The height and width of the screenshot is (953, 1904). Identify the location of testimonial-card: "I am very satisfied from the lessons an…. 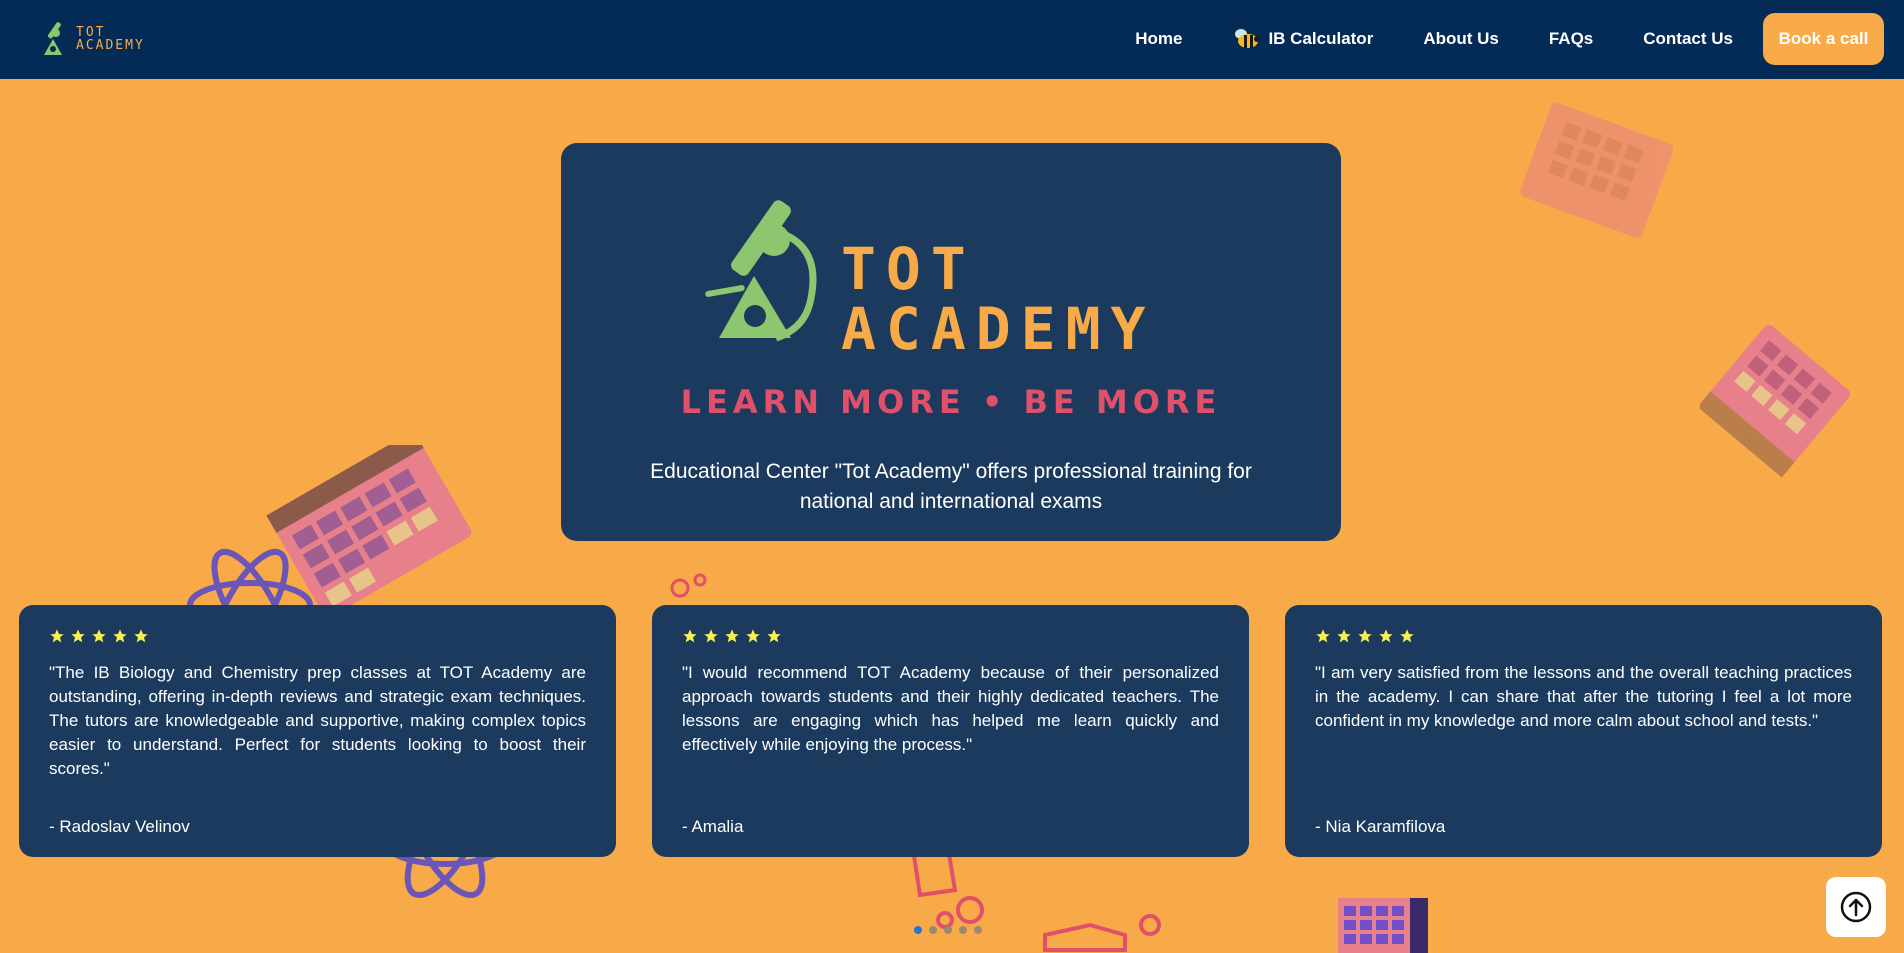
(1583, 731).